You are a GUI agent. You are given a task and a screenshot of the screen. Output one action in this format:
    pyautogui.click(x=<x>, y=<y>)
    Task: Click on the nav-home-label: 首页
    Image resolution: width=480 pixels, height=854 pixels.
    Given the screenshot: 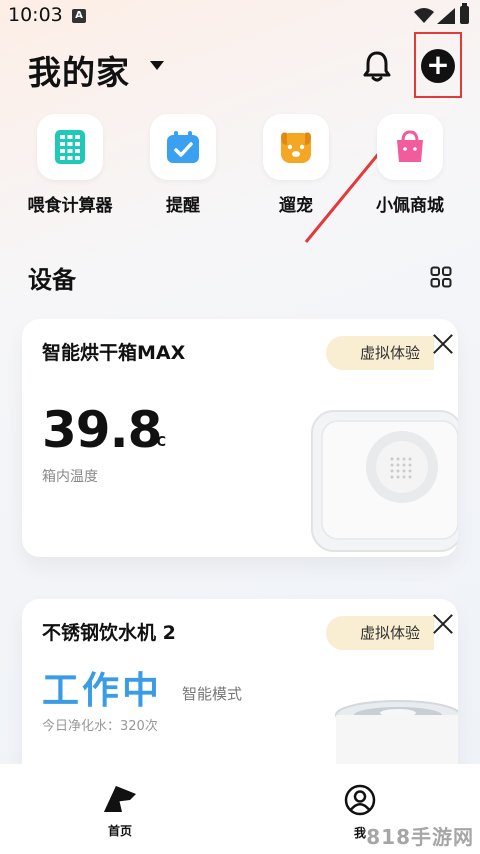 What is the action you would take?
    pyautogui.click(x=119, y=831)
    